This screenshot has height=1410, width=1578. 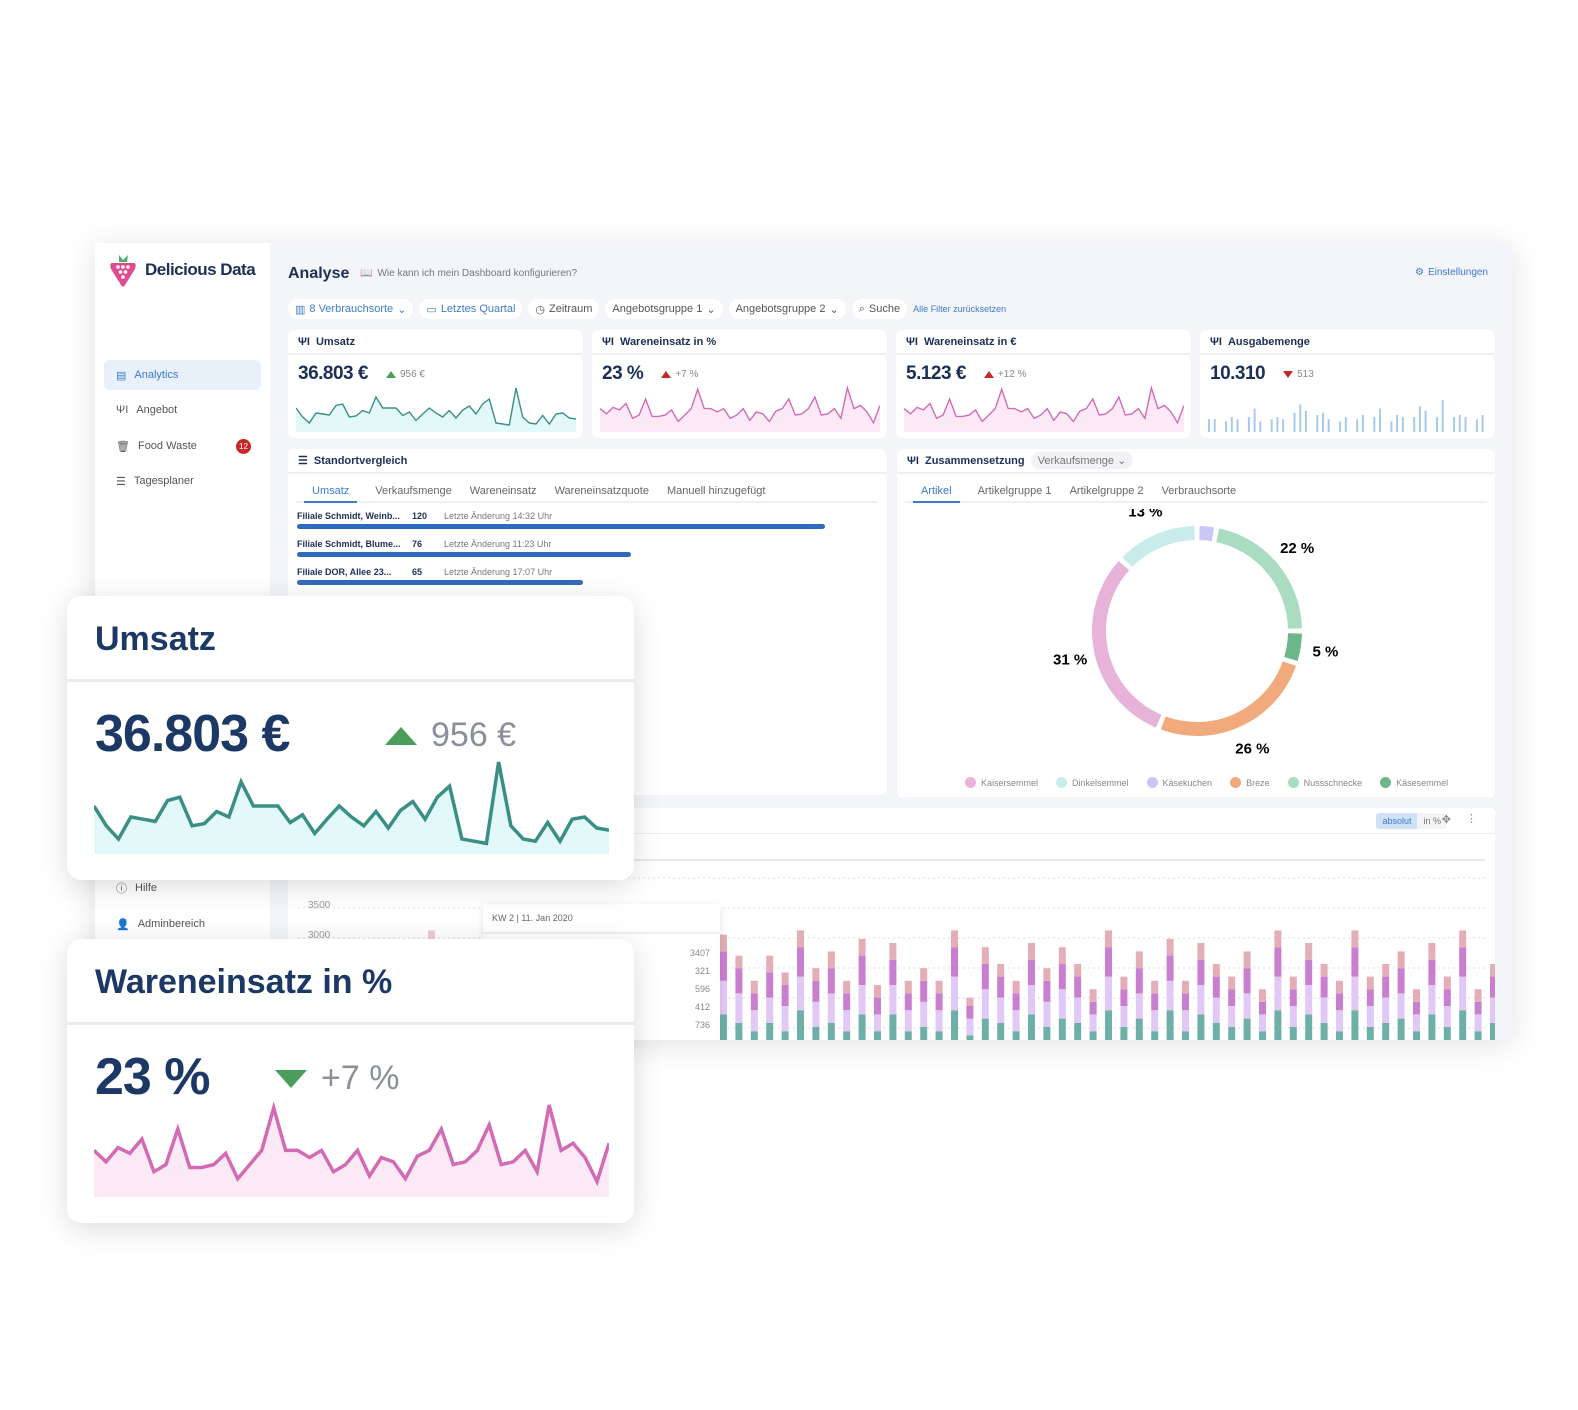 What do you see at coordinates (702, 971) in the screenshot?
I see `tooltip-value: 321` at bounding box center [702, 971].